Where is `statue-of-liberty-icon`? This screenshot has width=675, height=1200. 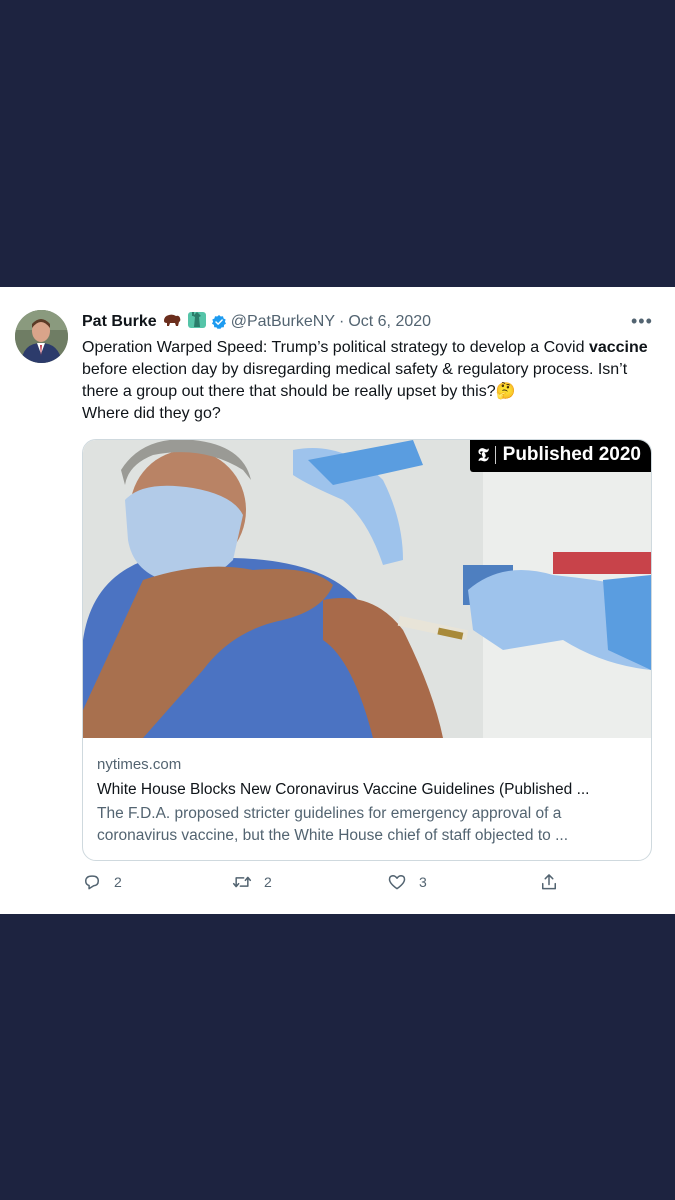 statue-of-liberty-icon is located at coordinates (197, 322).